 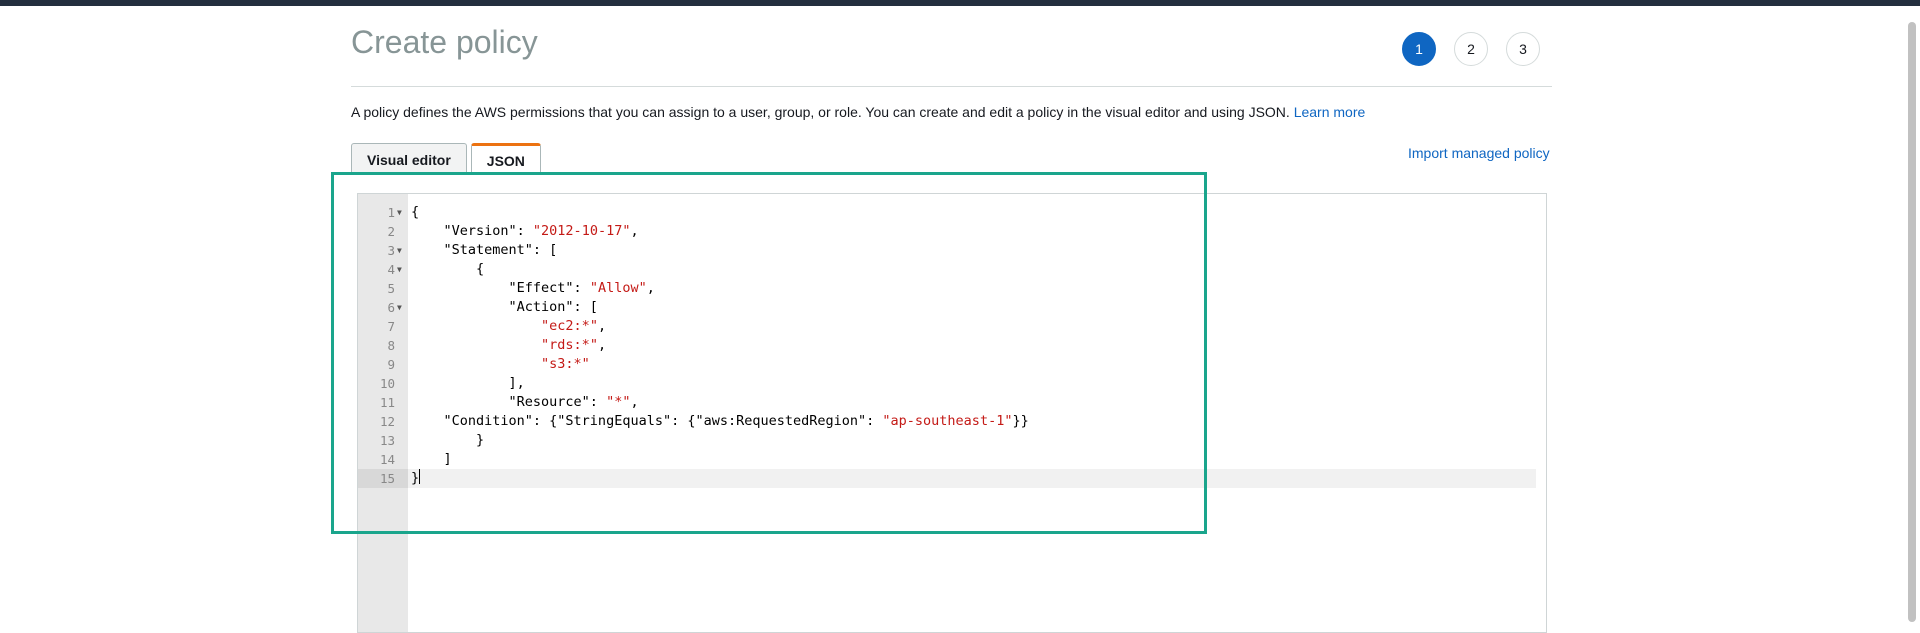 What do you see at coordinates (387, 421) in the screenshot?
I see `line-number: 12` at bounding box center [387, 421].